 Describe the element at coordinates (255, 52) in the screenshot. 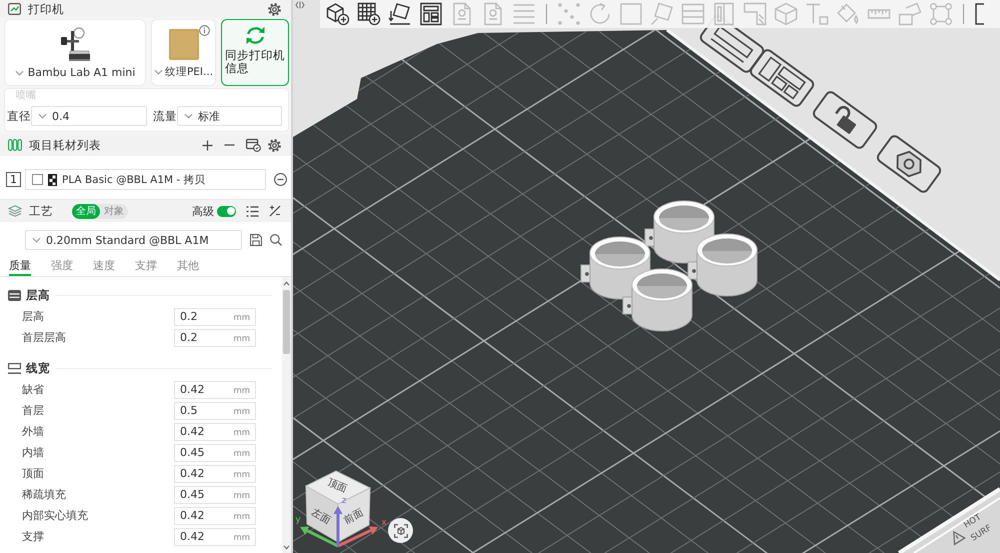

I see `sync-printer-button: 同步打印机信息` at that location.